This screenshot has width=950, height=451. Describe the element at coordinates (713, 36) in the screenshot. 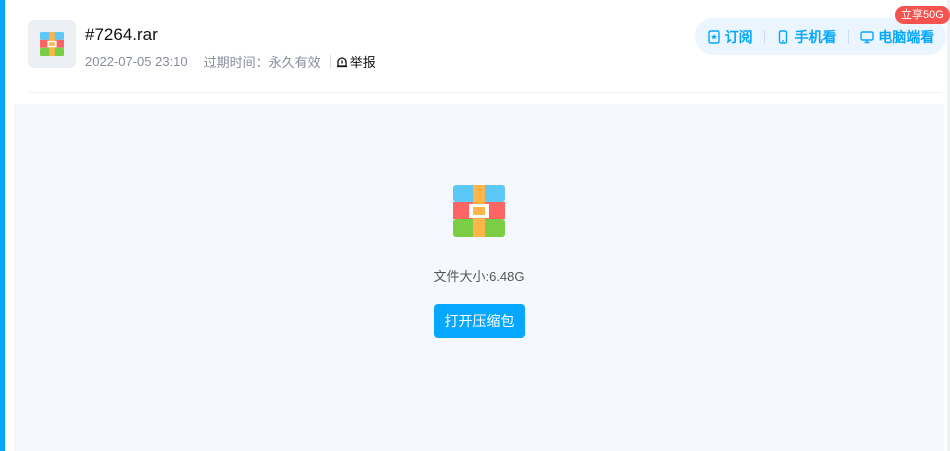

I see `bookmark-icon` at that location.